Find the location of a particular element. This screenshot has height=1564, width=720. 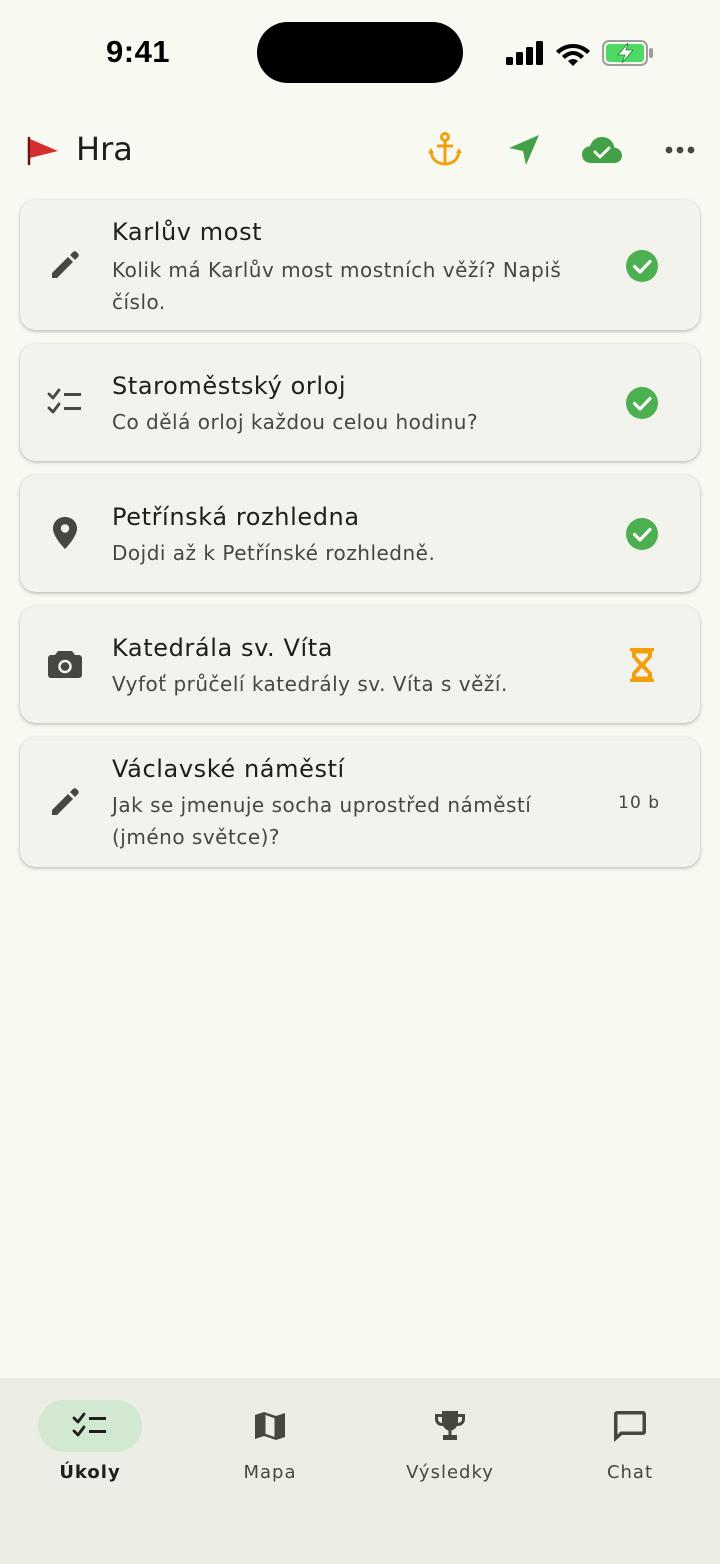

task-description: Dojdi až k Petřínské rozhledně. is located at coordinates (274, 553).